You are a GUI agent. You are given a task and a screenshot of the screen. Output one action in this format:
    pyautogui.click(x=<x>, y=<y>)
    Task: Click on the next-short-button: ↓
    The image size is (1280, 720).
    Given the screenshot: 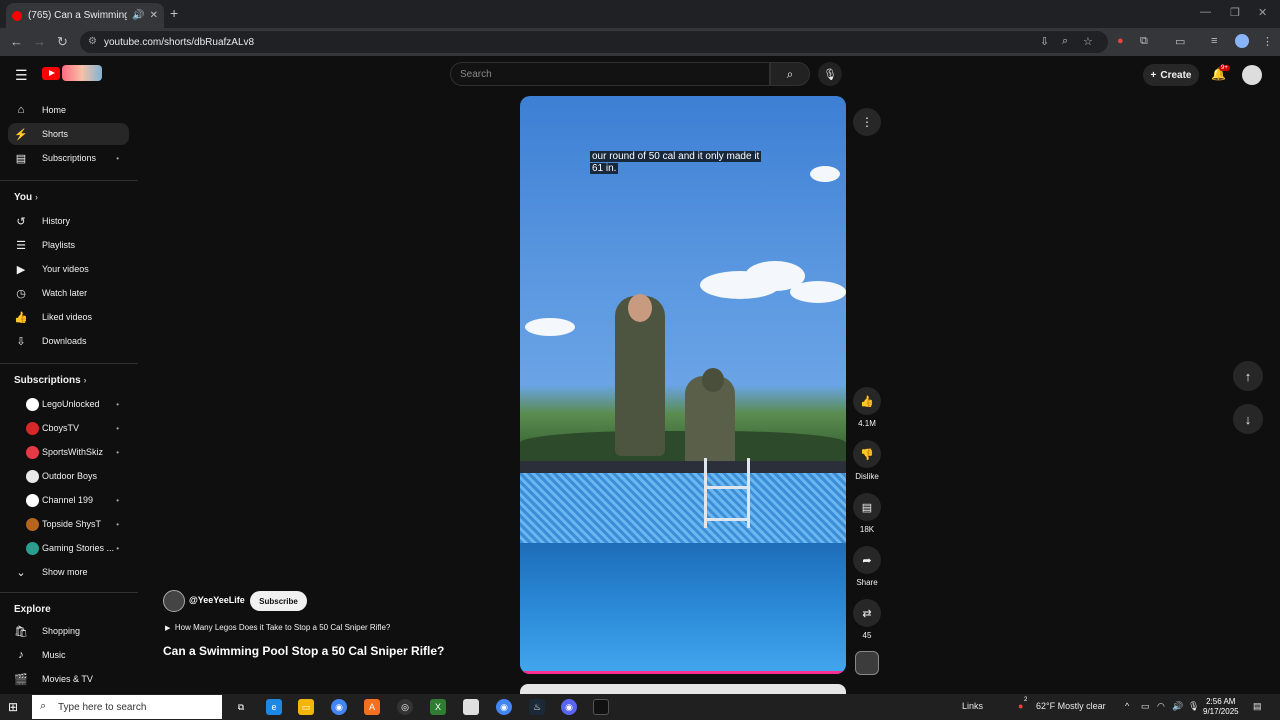 What is the action you would take?
    pyautogui.click(x=1248, y=419)
    